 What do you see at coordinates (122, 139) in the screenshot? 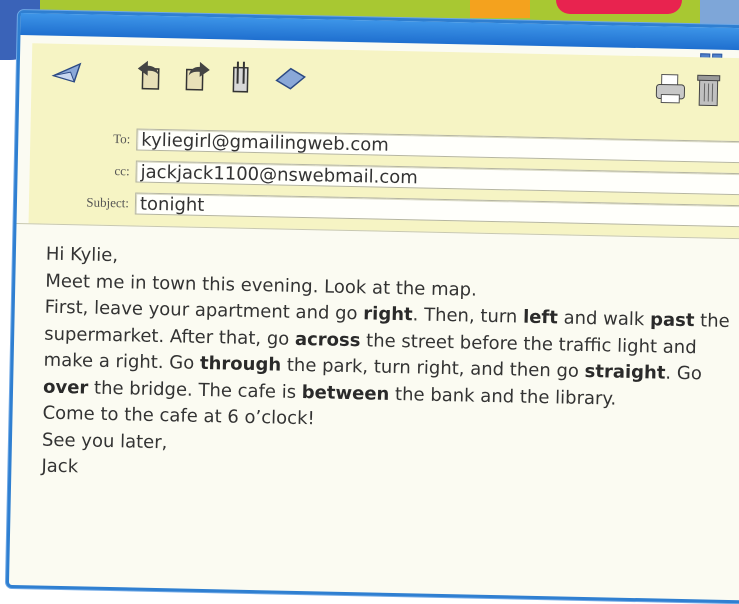
I see `to-label: To:` at bounding box center [122, 139].